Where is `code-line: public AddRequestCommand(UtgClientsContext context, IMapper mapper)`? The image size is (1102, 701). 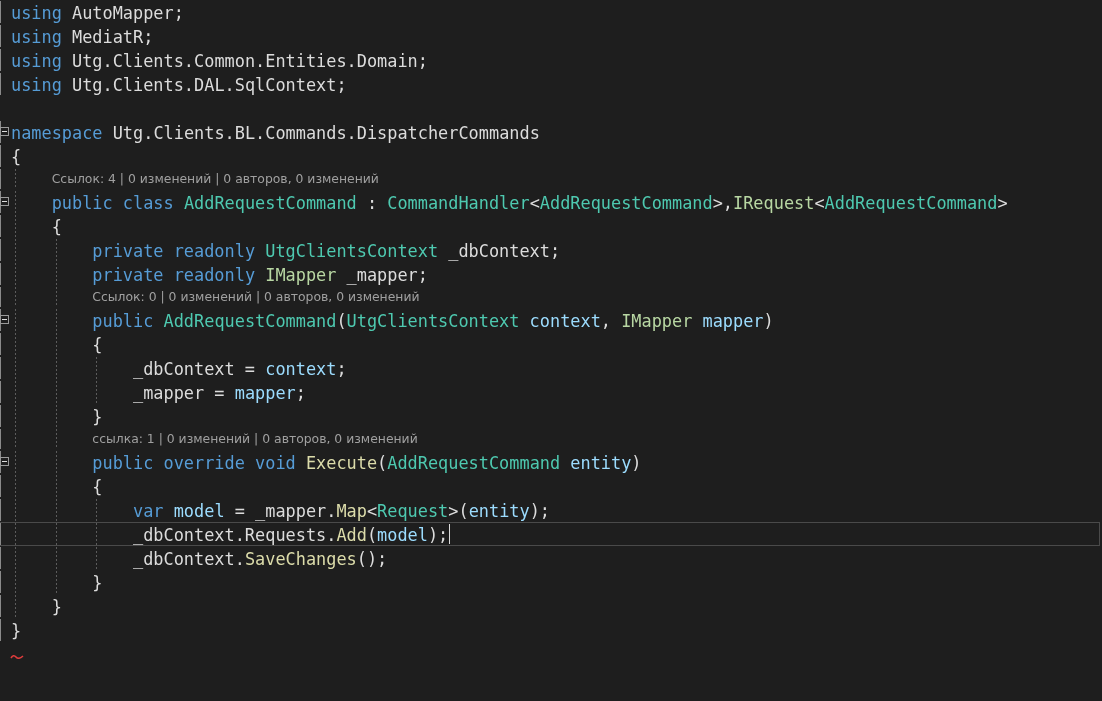 code-line: public AddRequestCommand(UtgClientsContext context, IMapper mapper) is located at coordinates (433, 320).